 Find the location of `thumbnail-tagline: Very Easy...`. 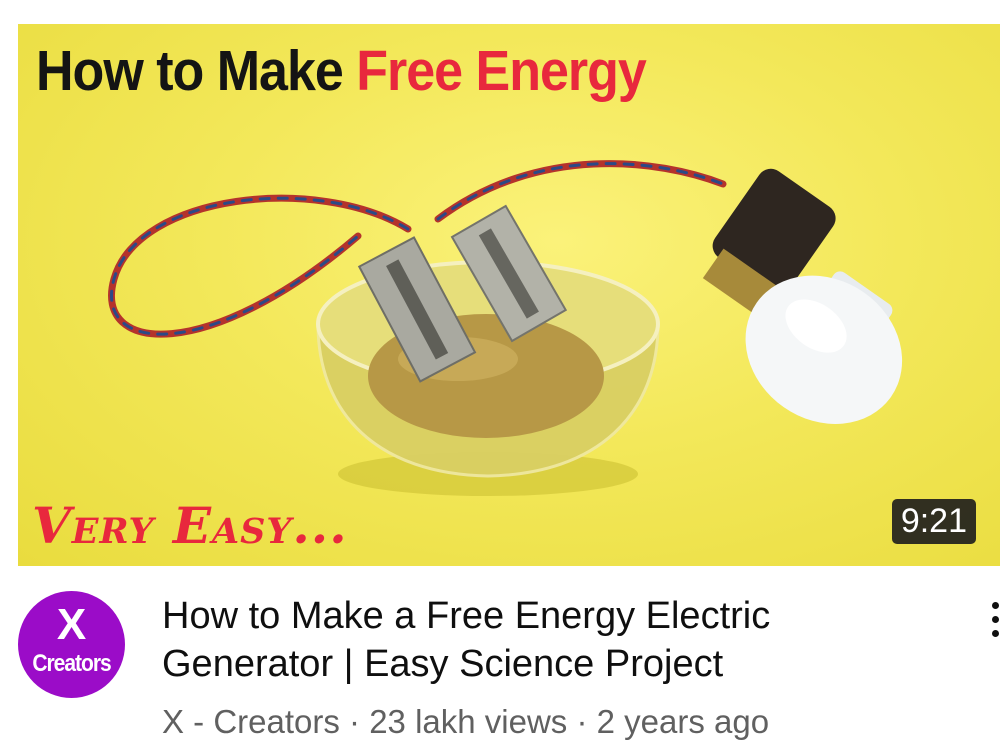

thumbnail-tagline: Very Easy... is located at coordinates (190, 525).